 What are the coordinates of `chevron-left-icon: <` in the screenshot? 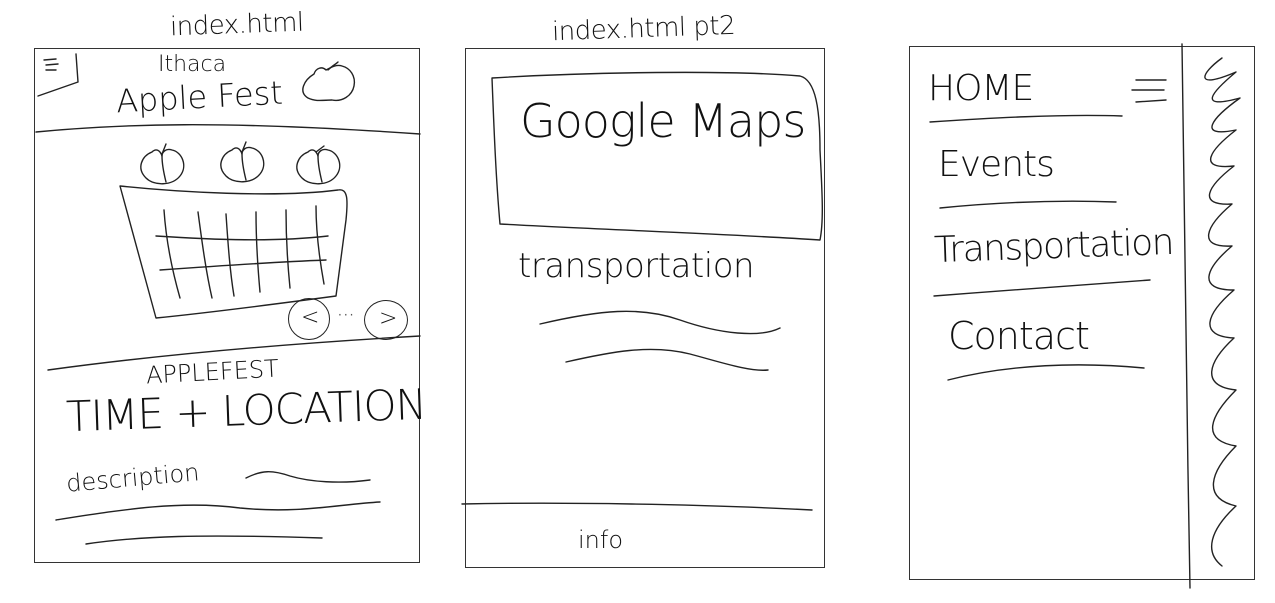 It's located at (310, 317).